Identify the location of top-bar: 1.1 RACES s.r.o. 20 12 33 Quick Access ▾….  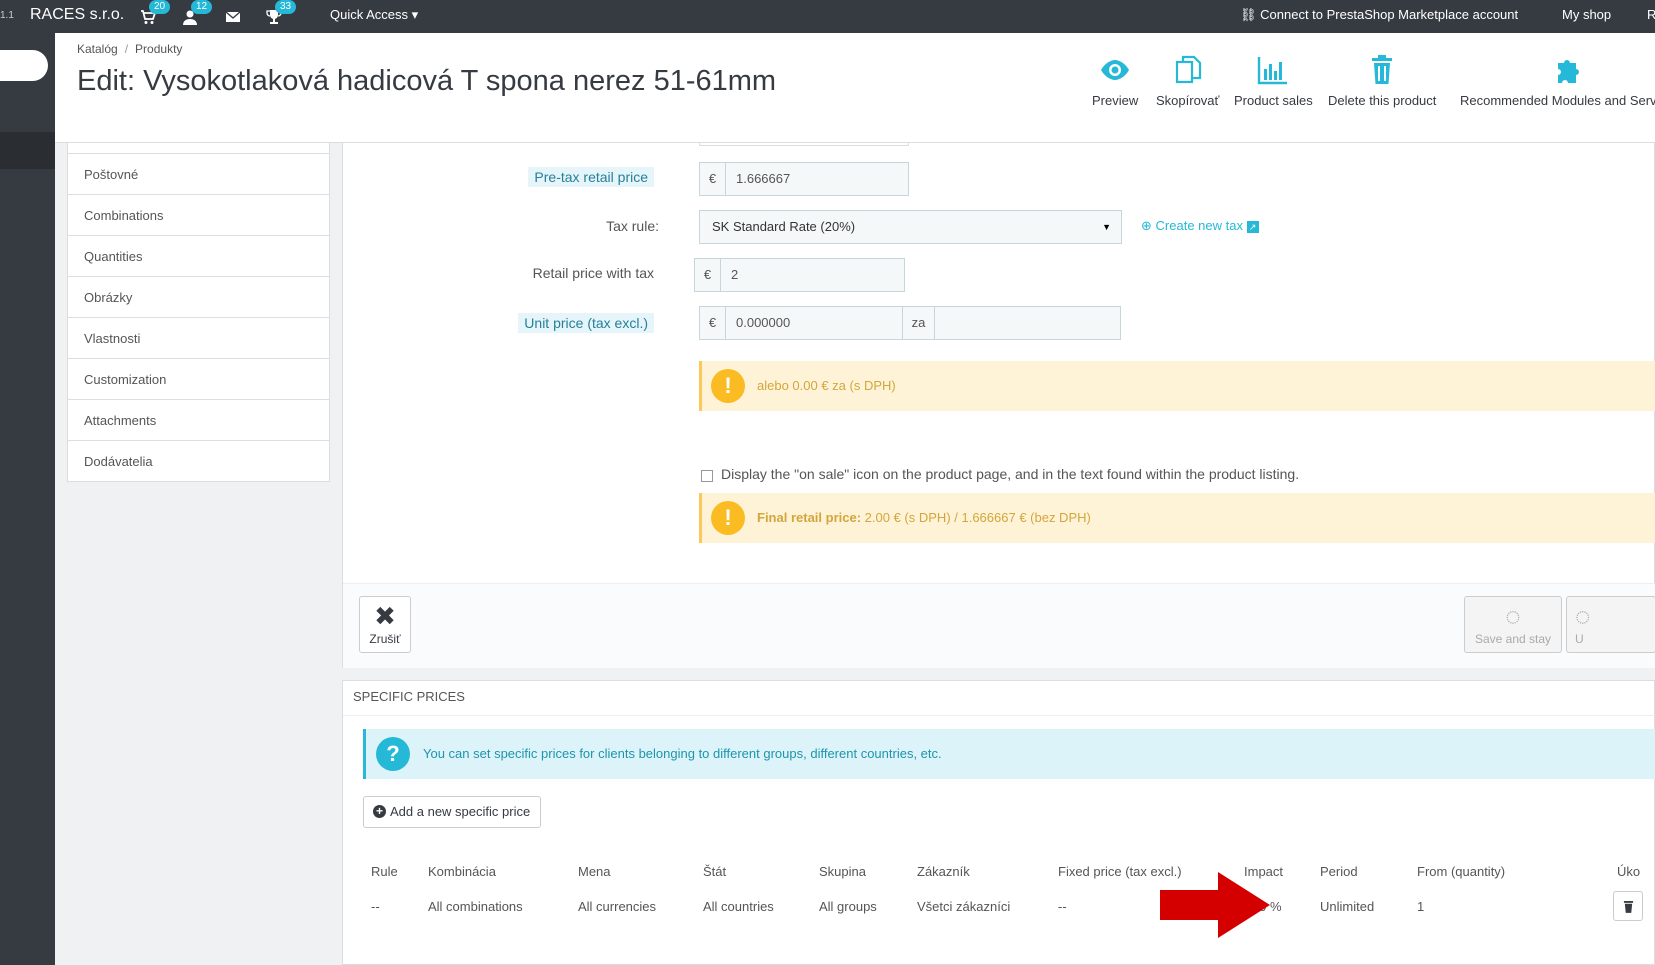
(827, 16).